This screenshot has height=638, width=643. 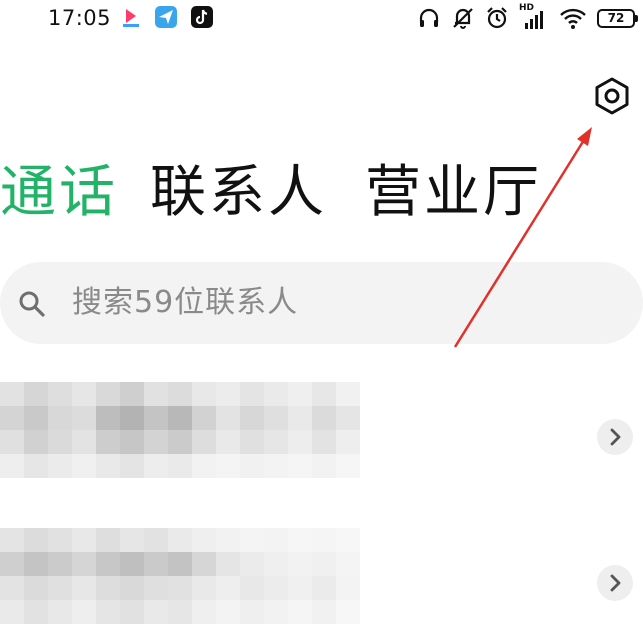 What do you see at coordinates (497, 18) in the screenshot?
I see `alarm-icon` at bounding box center [497, 18].